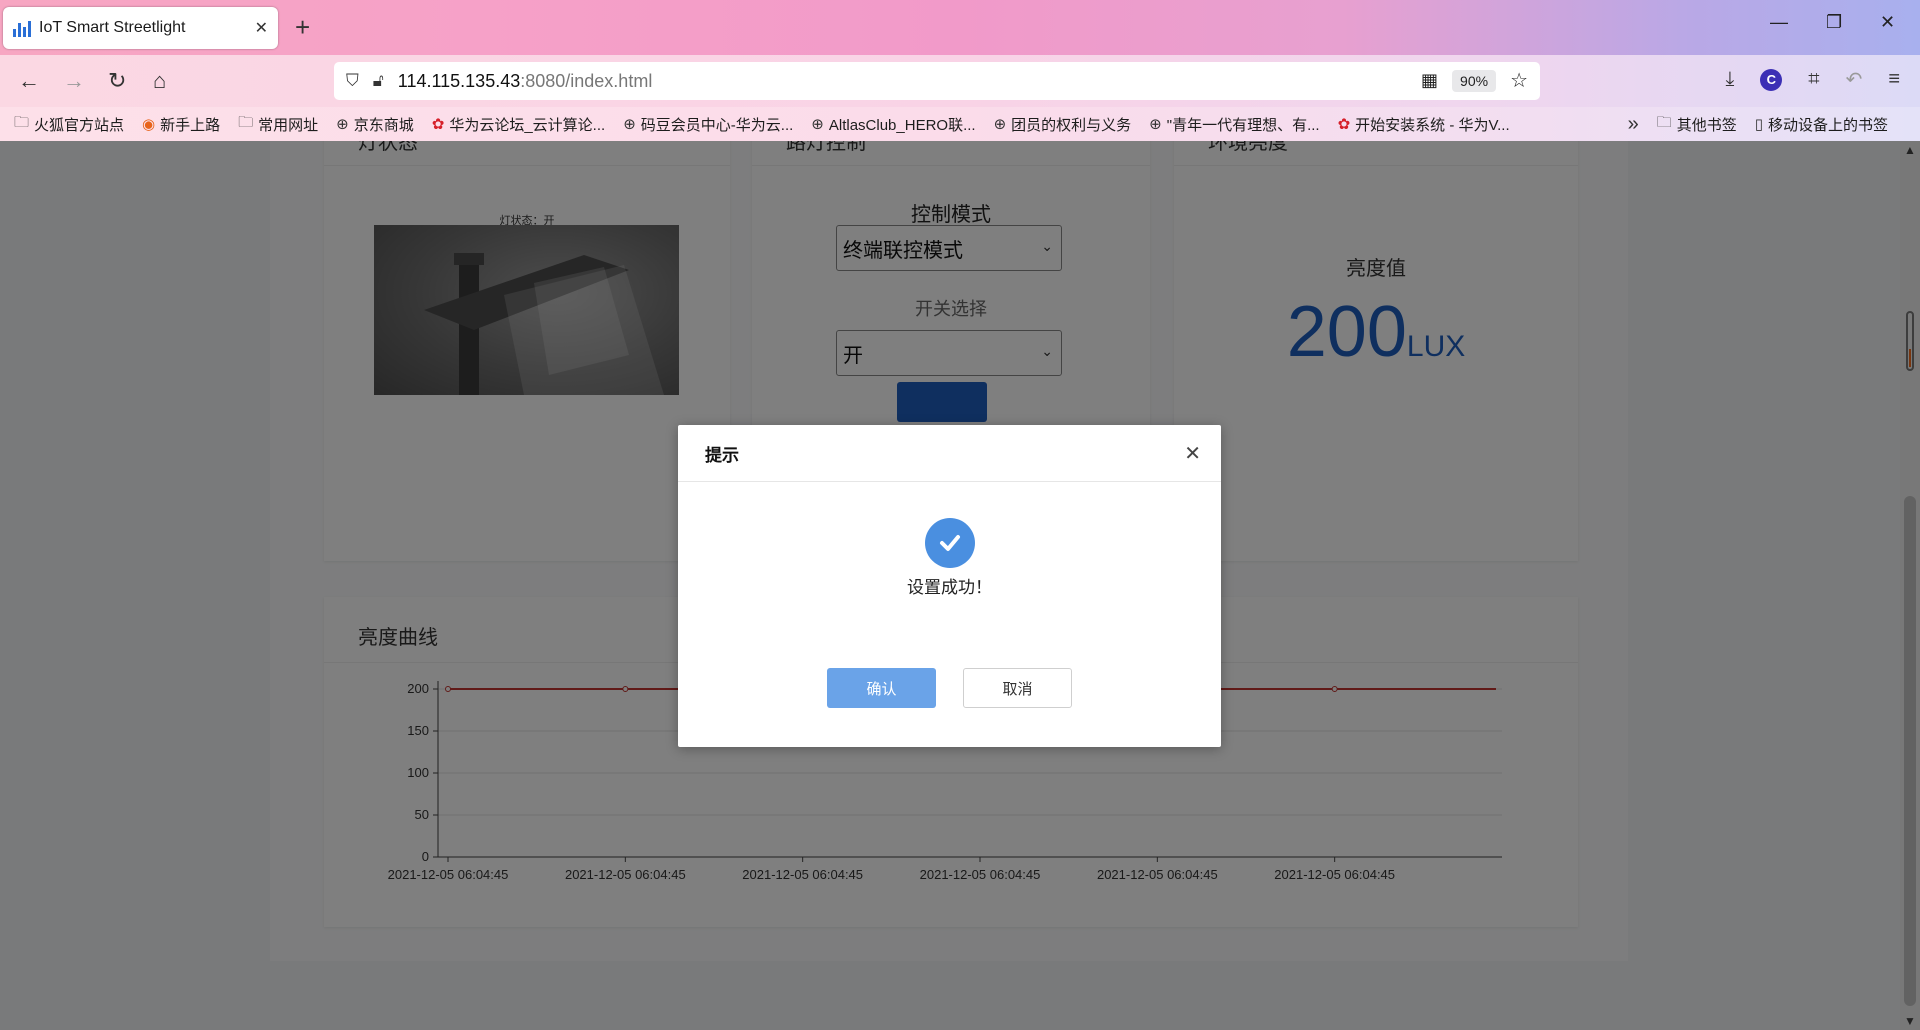  Describe the element at coordinates (1758, 124) in the screenshot. I see `mobile-icon: ▯` at that location.